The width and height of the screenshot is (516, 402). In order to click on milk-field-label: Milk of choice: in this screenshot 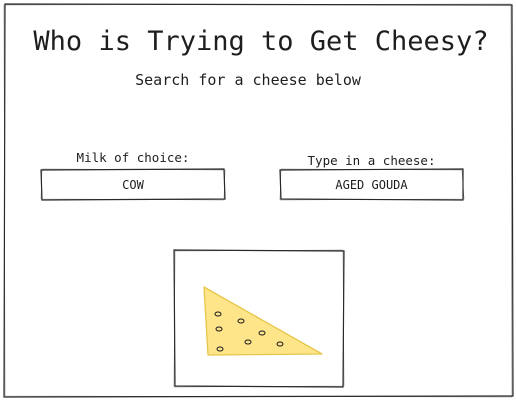, I will do `click(133, 157)`.